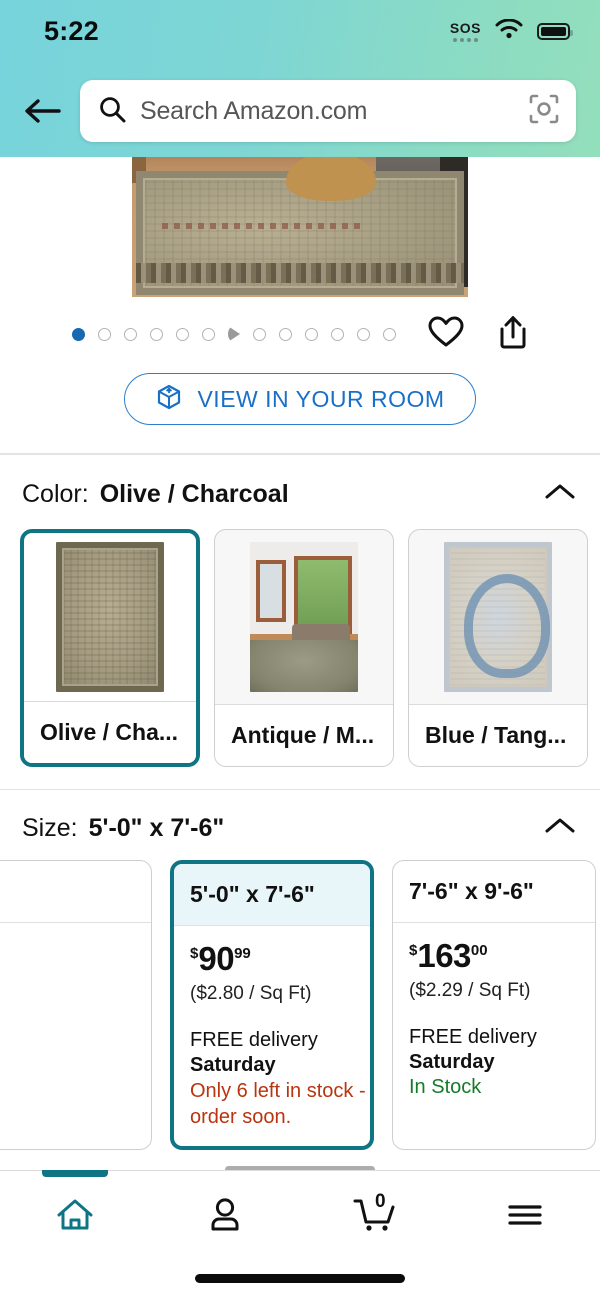 Image resolution: width=600 pixels, height=1299 pixels. I want to click on home-indicator-bar, so click(300, 1278).